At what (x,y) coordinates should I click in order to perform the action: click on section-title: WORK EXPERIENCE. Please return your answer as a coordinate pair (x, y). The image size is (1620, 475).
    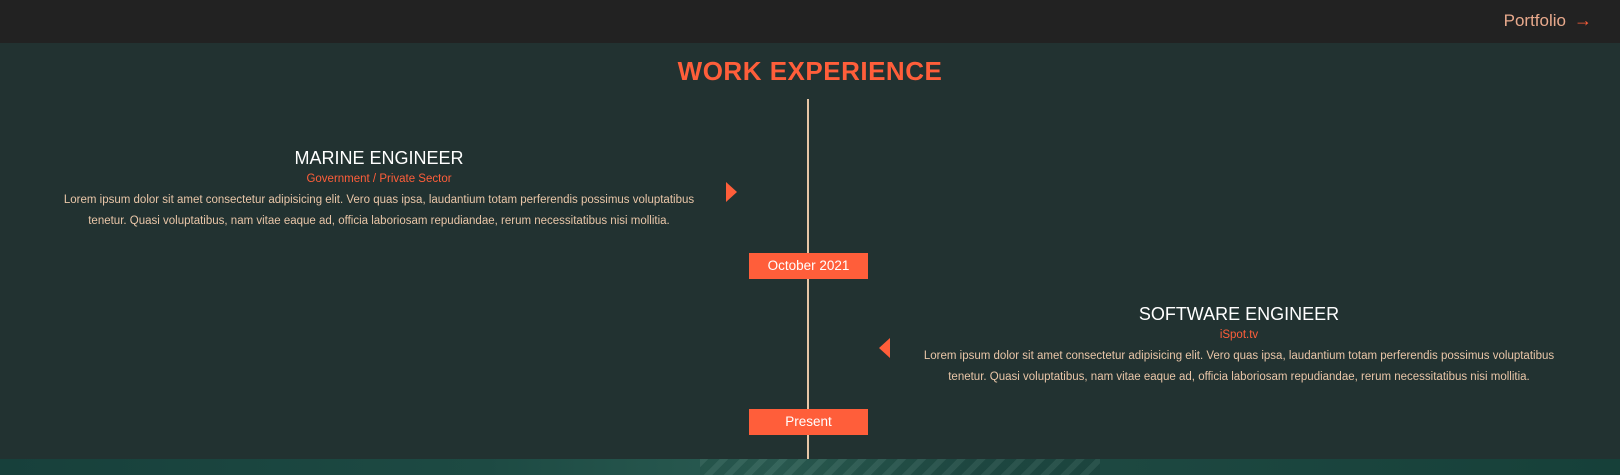
    Looking at the image, I should click on (810, 71).